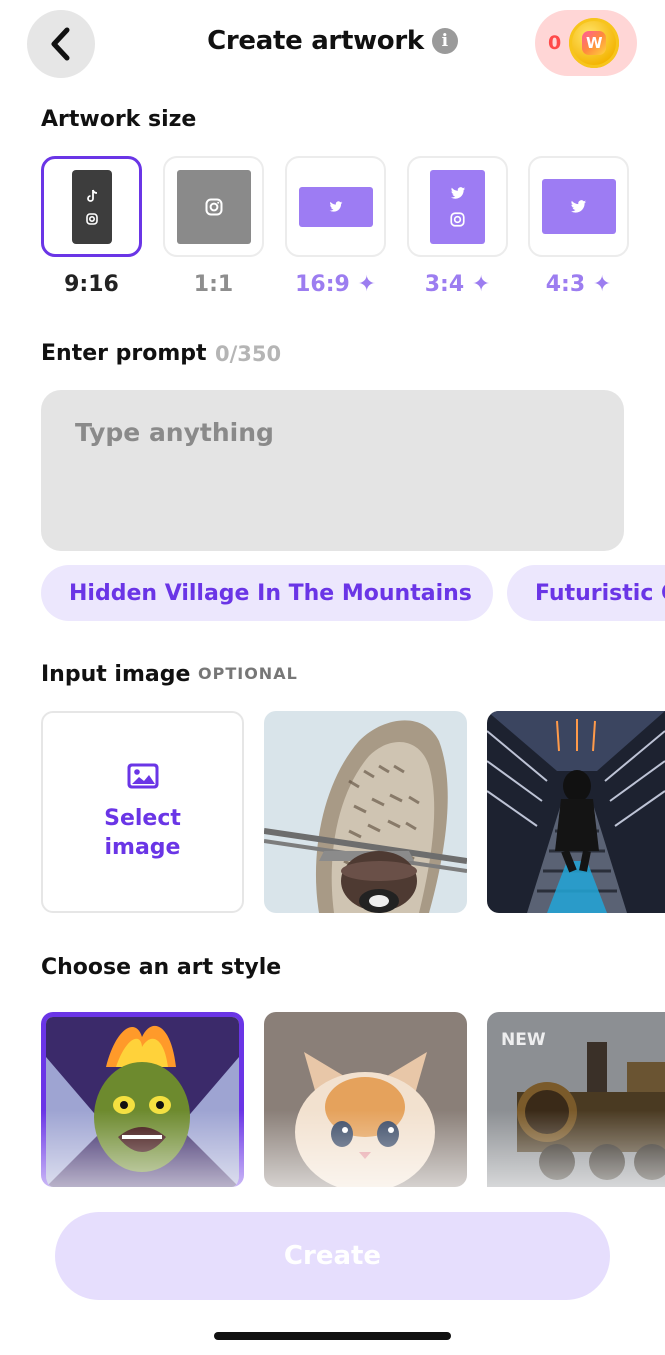  I want to click on coin-balance: 0 W, so click(586, 43).